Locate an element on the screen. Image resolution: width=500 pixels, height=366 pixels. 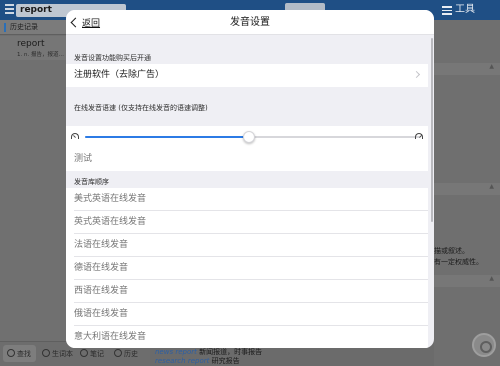
chevron-left-icon is located at coordinates (75, 22).